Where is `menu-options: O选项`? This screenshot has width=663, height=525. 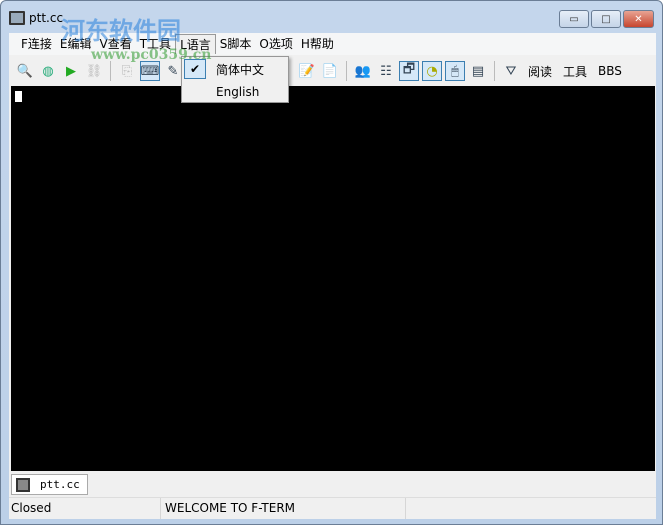 menu-options: O选项 is located at coordinates (275, 44).